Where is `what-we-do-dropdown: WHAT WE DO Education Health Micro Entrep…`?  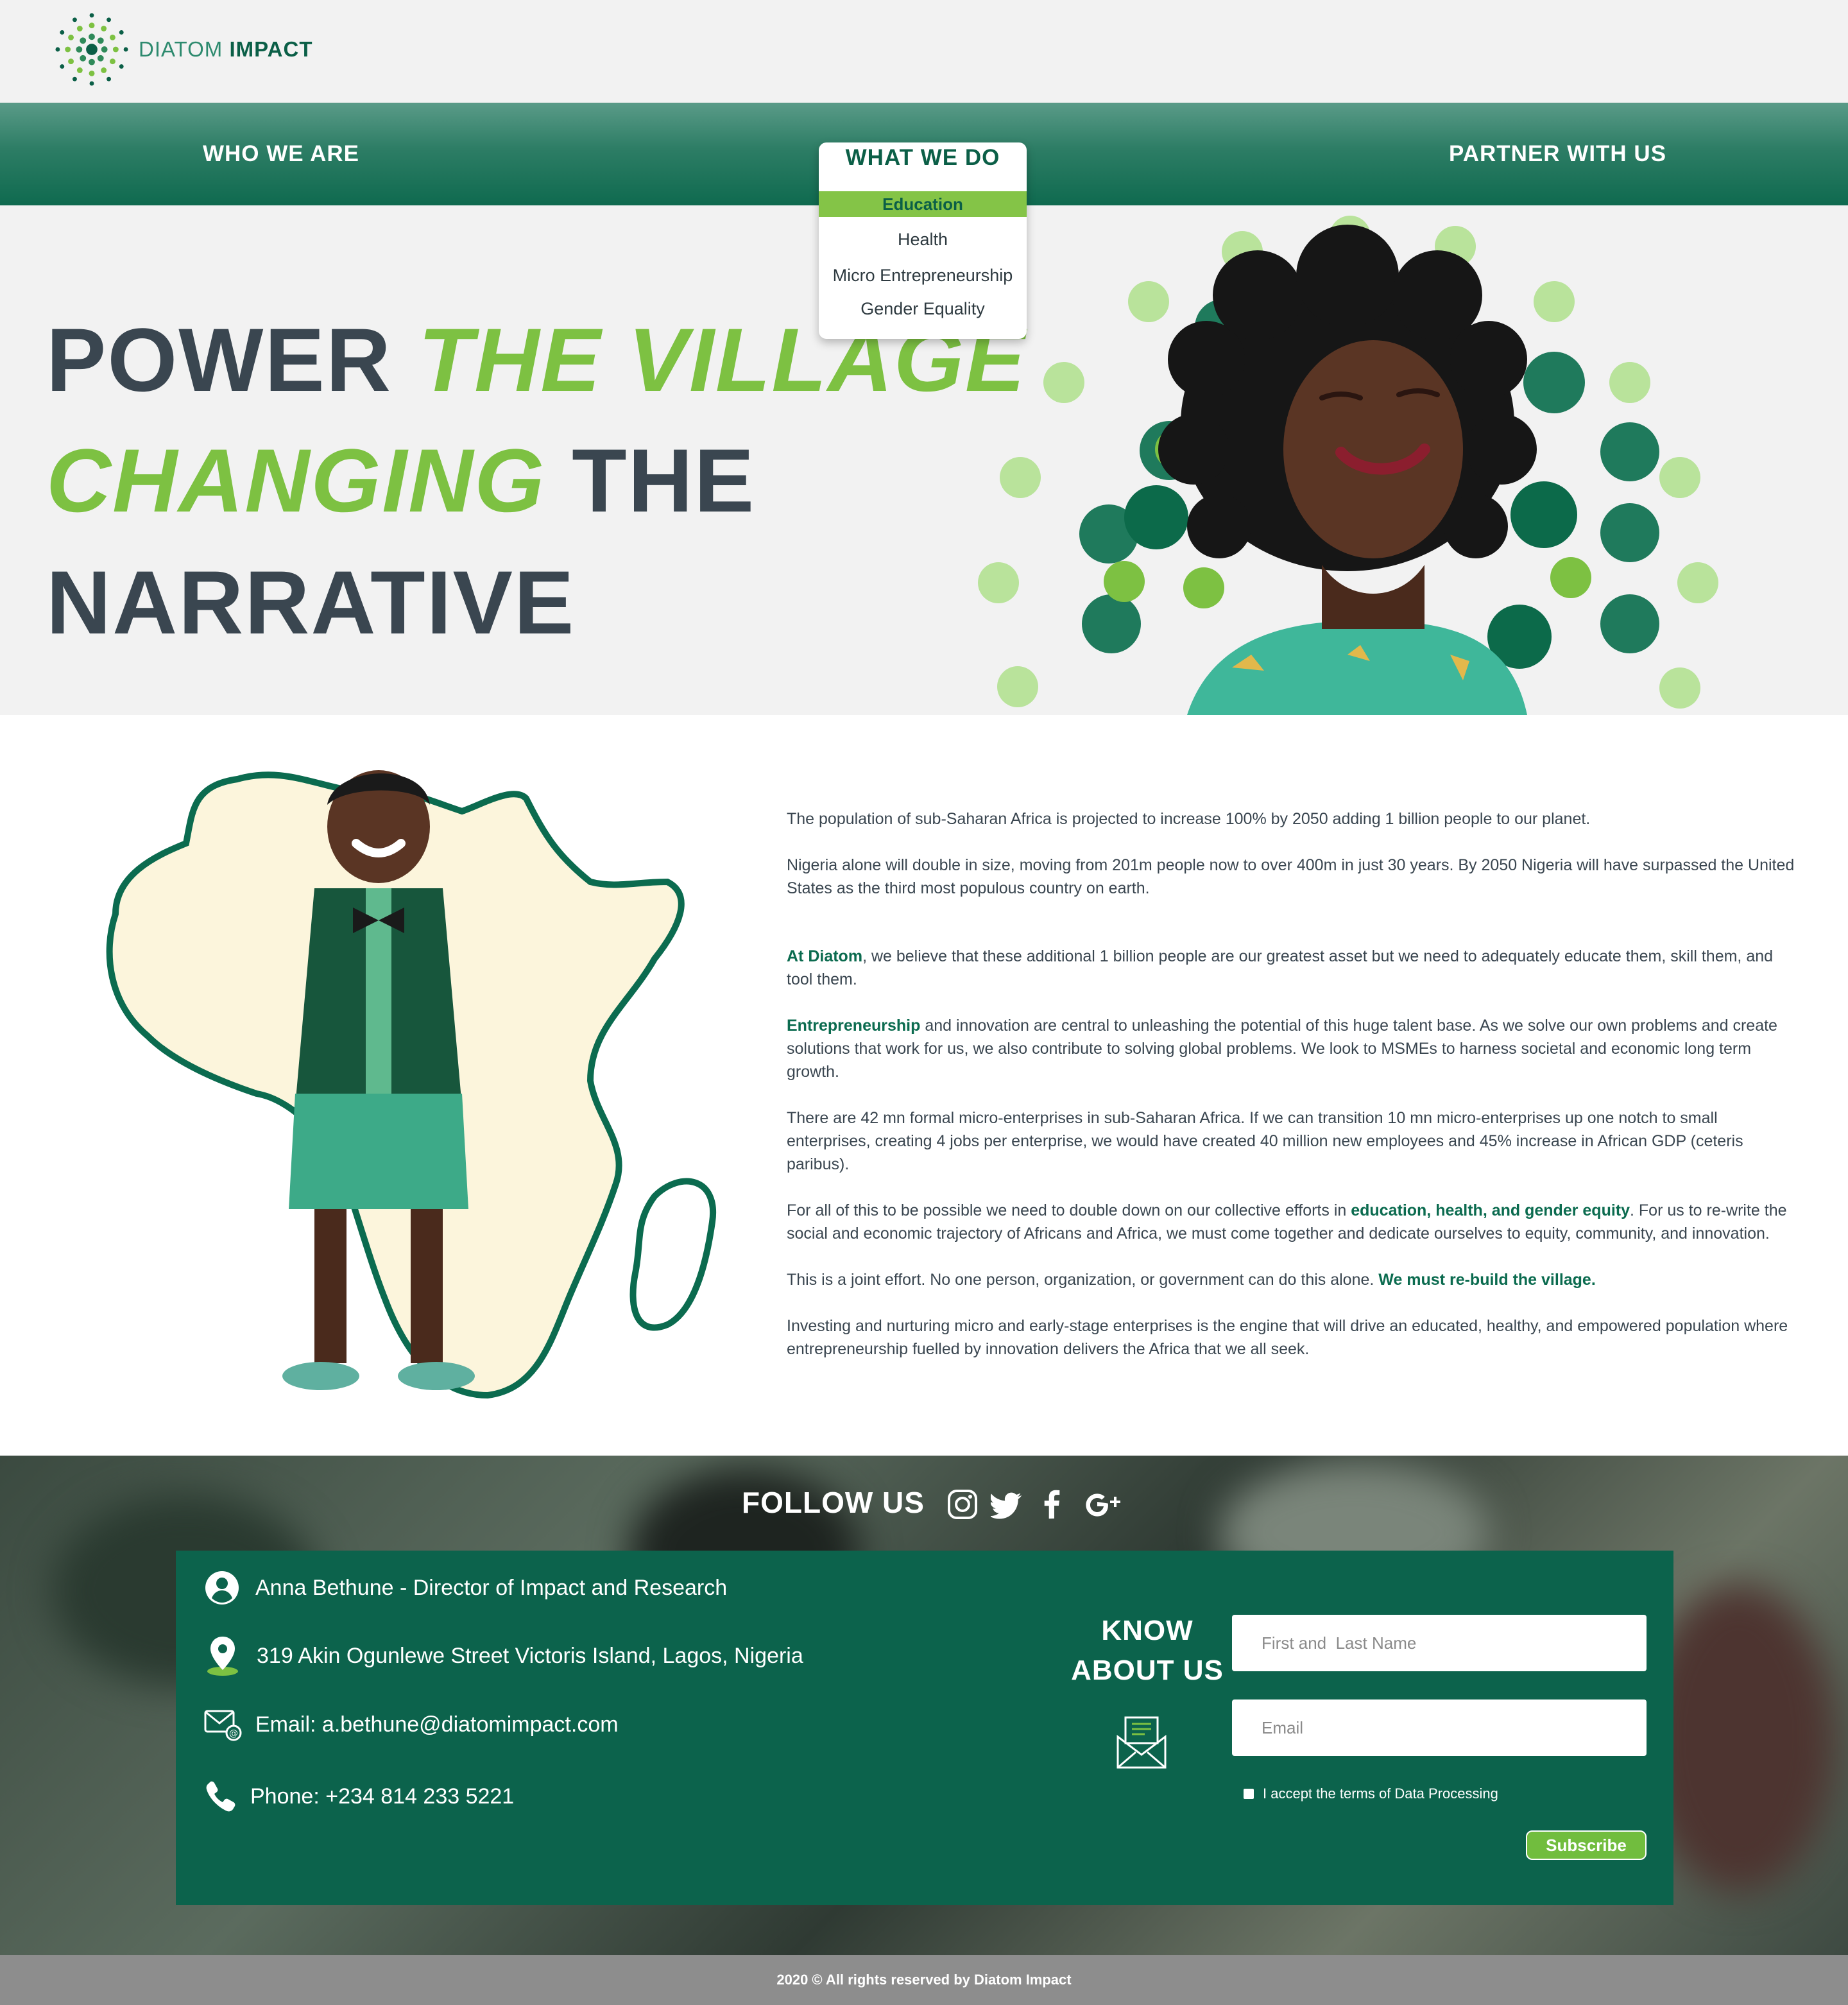 what-we-do-dropdown: WHAT WE DO Education Health Micro Entrep… is located at coordinates (923, 240).